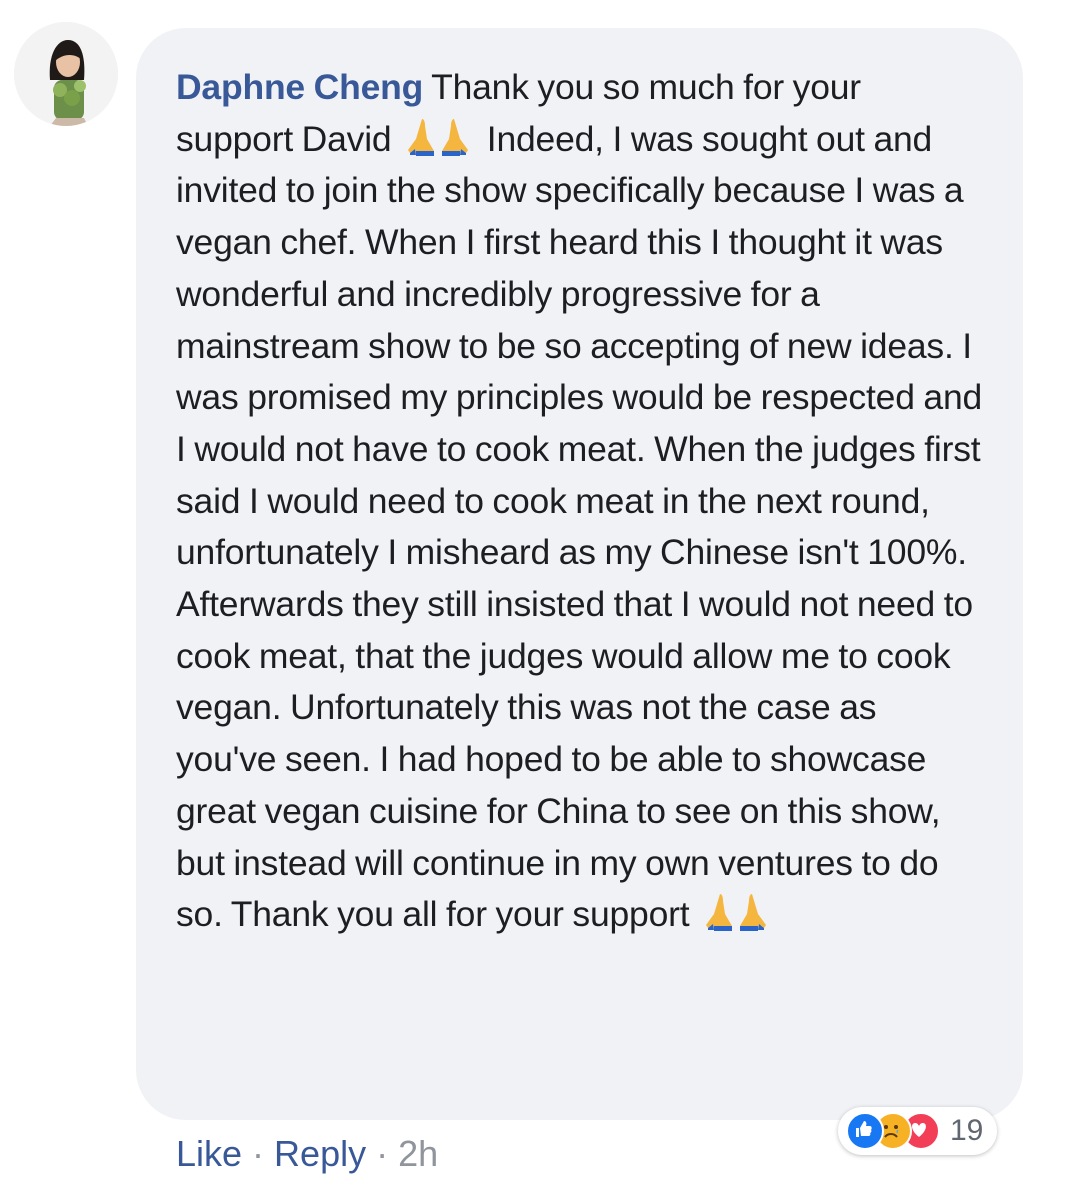  What do you see at coordinates (418, 1153) in the screenshot?
I see `timestamp: 2h` at bounding box center [418, 1153].